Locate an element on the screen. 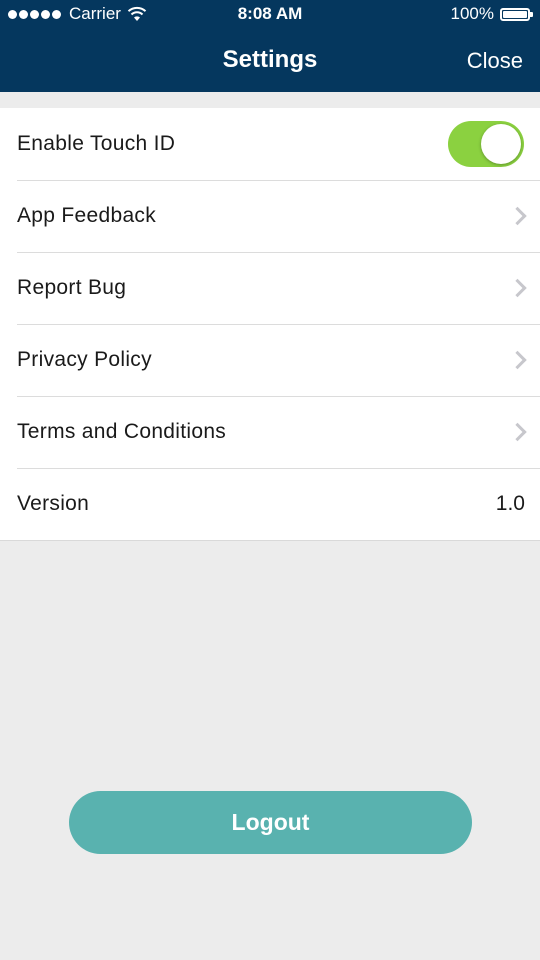 Image resolution: width=540 pixels, height=960 pixels. touch-id-toggle is located at coordinates (486, 144).